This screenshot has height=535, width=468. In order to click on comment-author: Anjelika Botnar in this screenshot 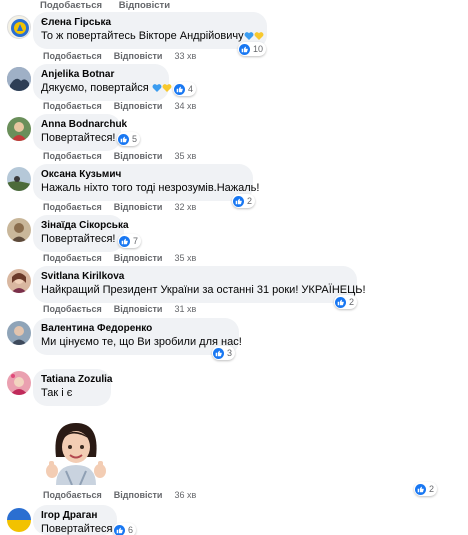, I will do `click(100, 74)`.